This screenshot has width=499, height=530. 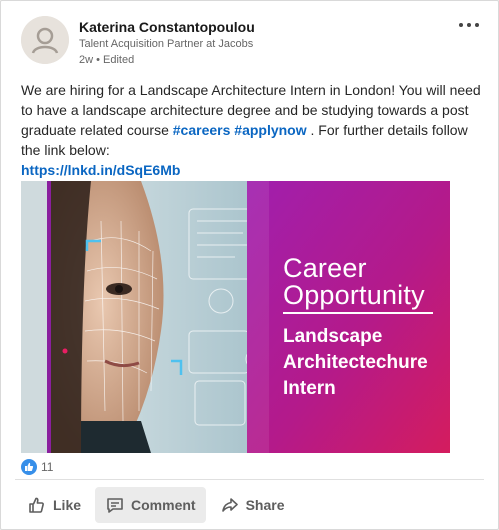 I want to click on like-button: Like, so click(x=54, y=505).